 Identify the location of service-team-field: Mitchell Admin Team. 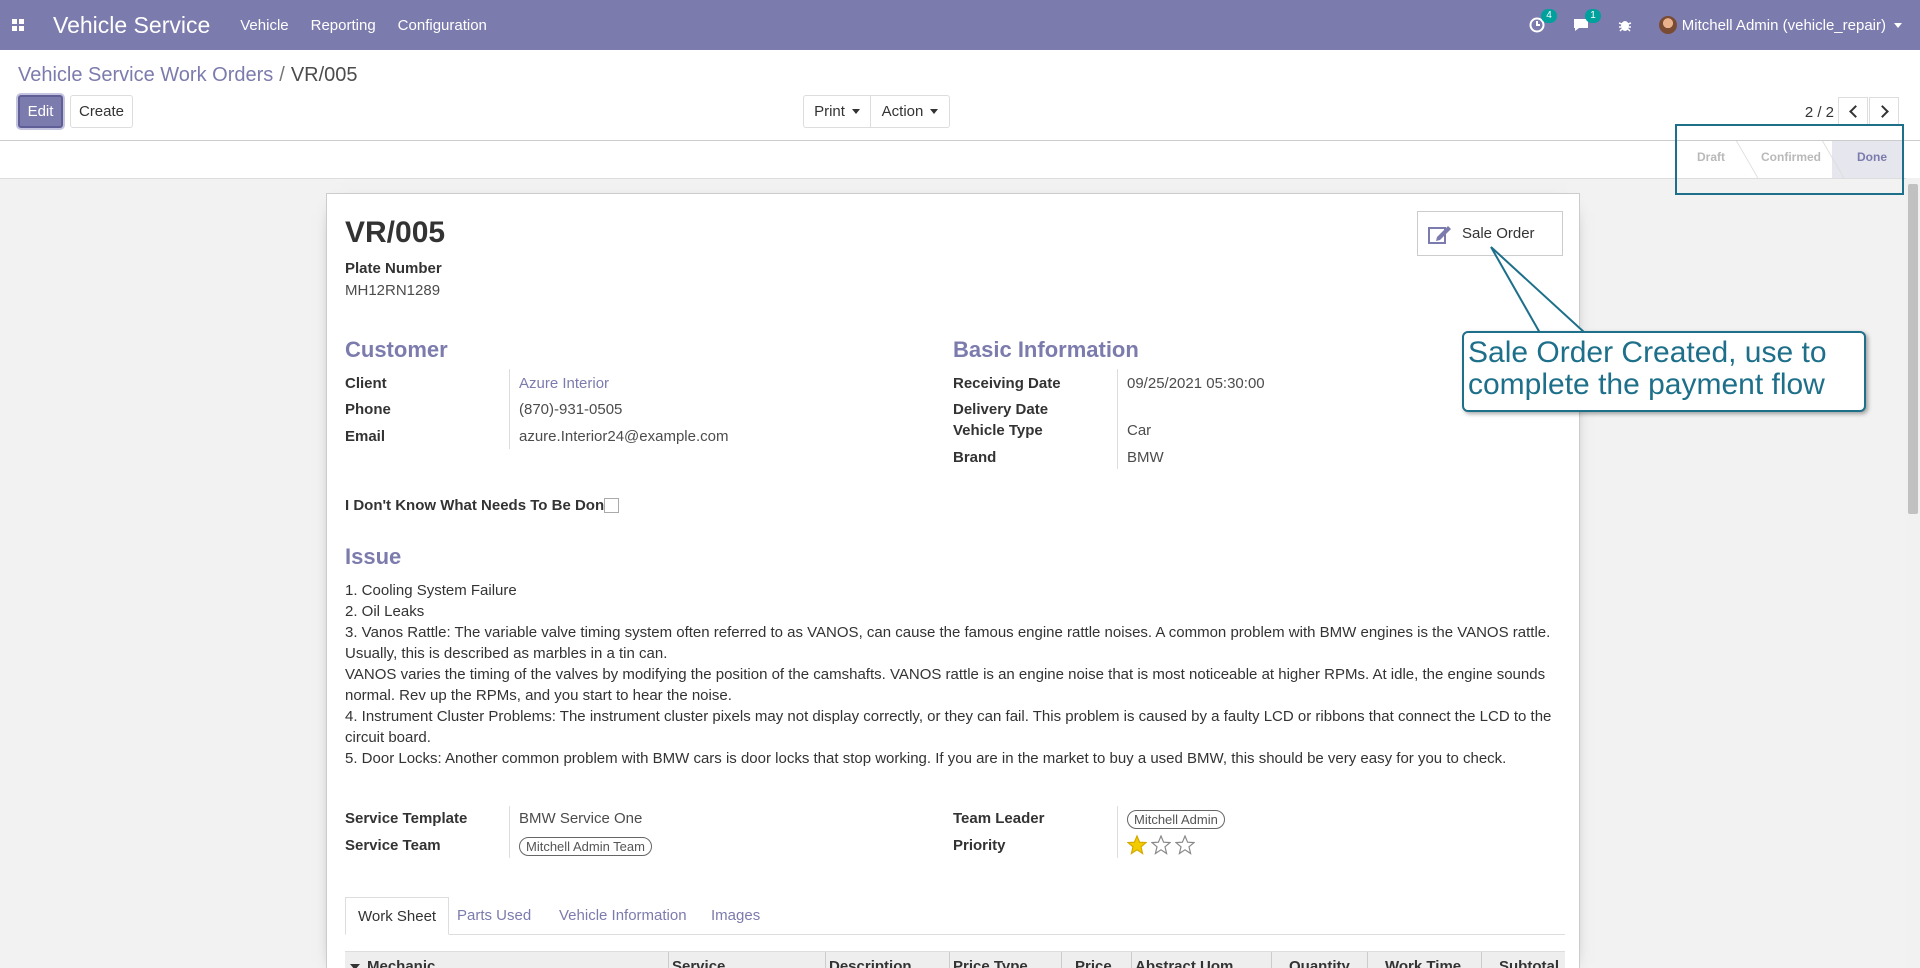
(585, 846).